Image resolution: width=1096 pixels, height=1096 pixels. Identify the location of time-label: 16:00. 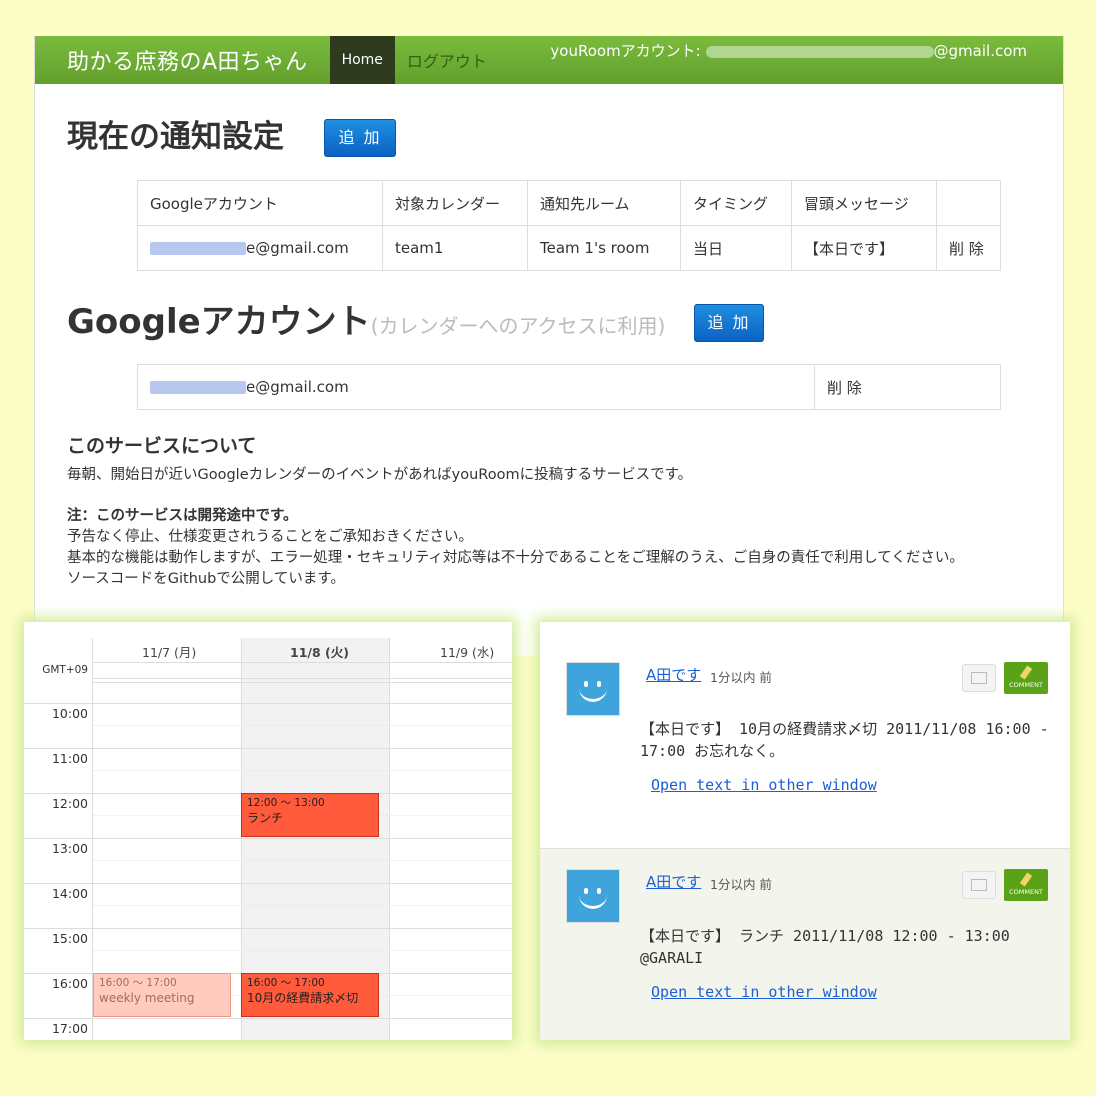
(69, 983).